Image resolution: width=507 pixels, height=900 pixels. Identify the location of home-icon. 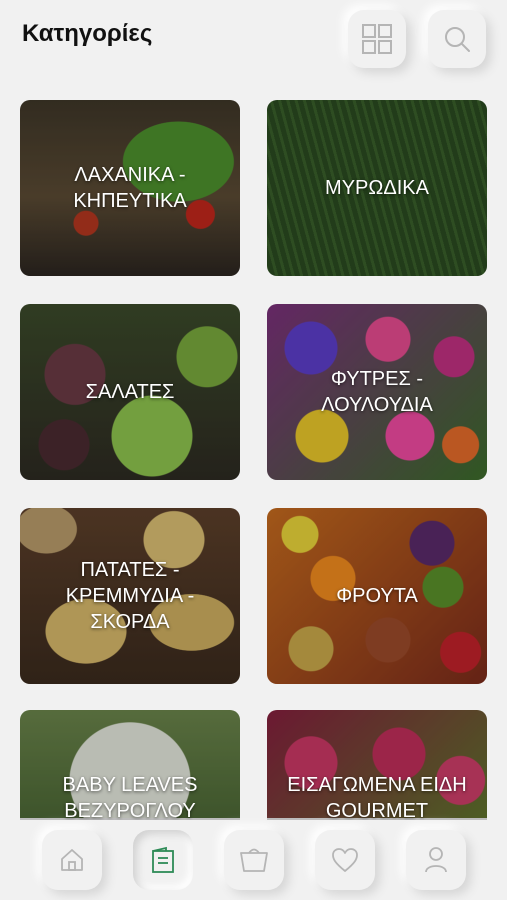
(72, 860).